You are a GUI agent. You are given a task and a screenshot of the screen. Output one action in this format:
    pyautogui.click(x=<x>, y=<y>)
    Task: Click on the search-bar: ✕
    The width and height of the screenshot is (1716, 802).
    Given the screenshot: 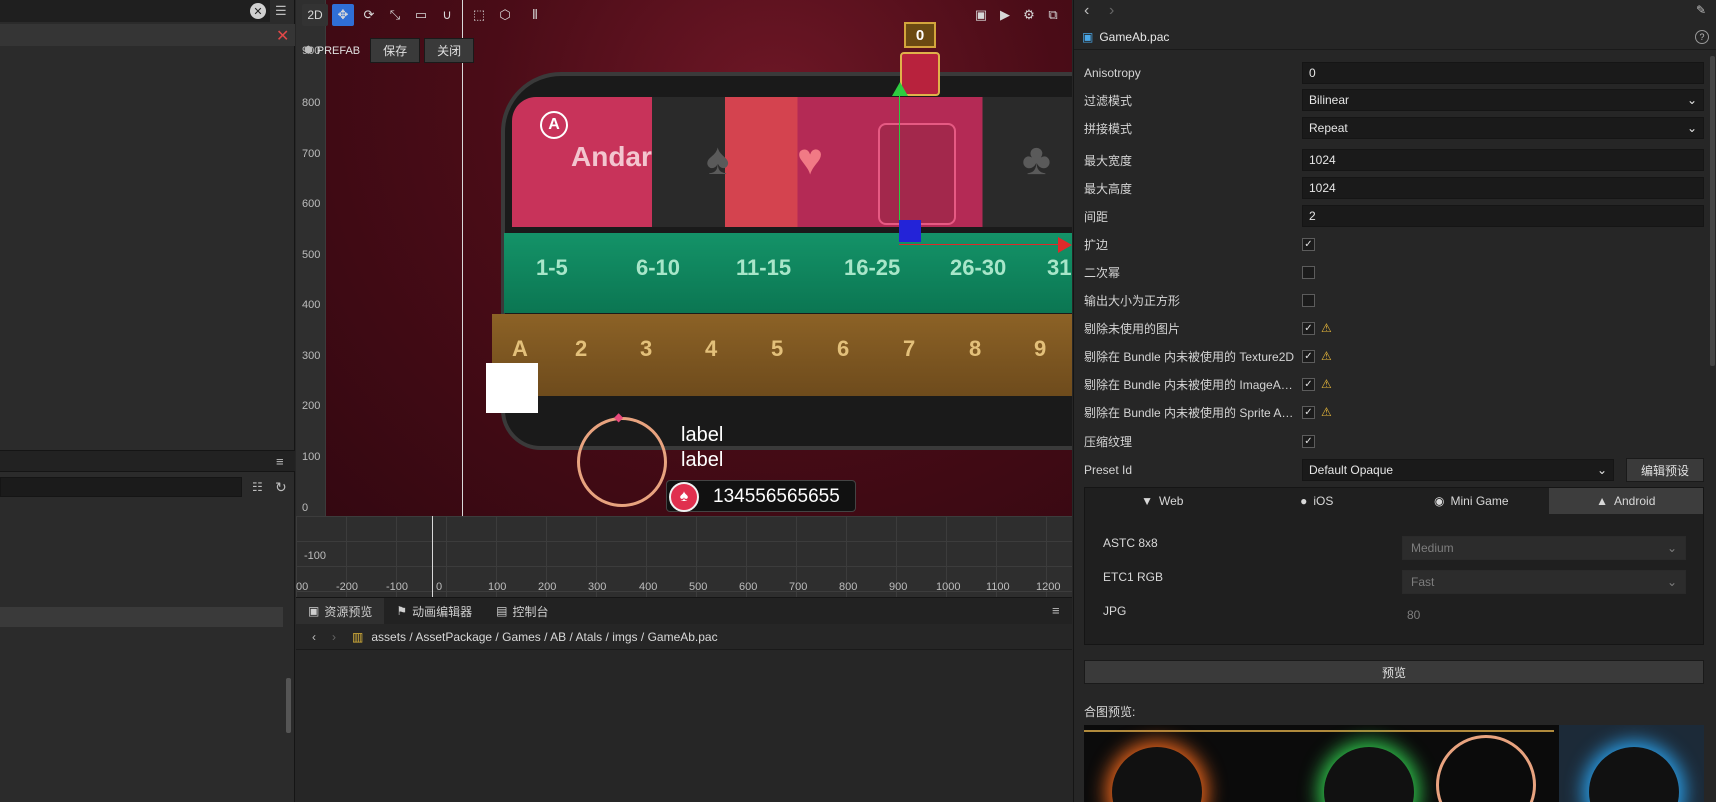 What is the action you would take?
    pyautogui.click(x=135, y=11)
    